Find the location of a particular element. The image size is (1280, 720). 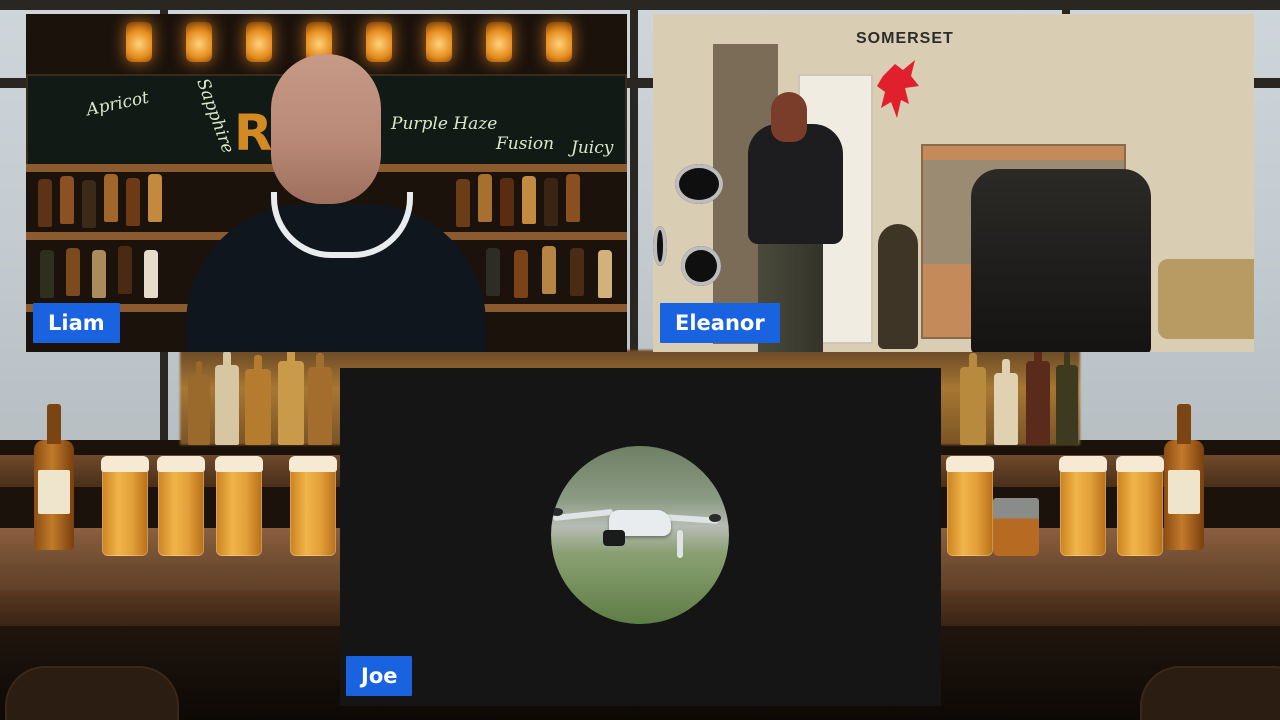

drone-leg is located at coordinates (680, 544).